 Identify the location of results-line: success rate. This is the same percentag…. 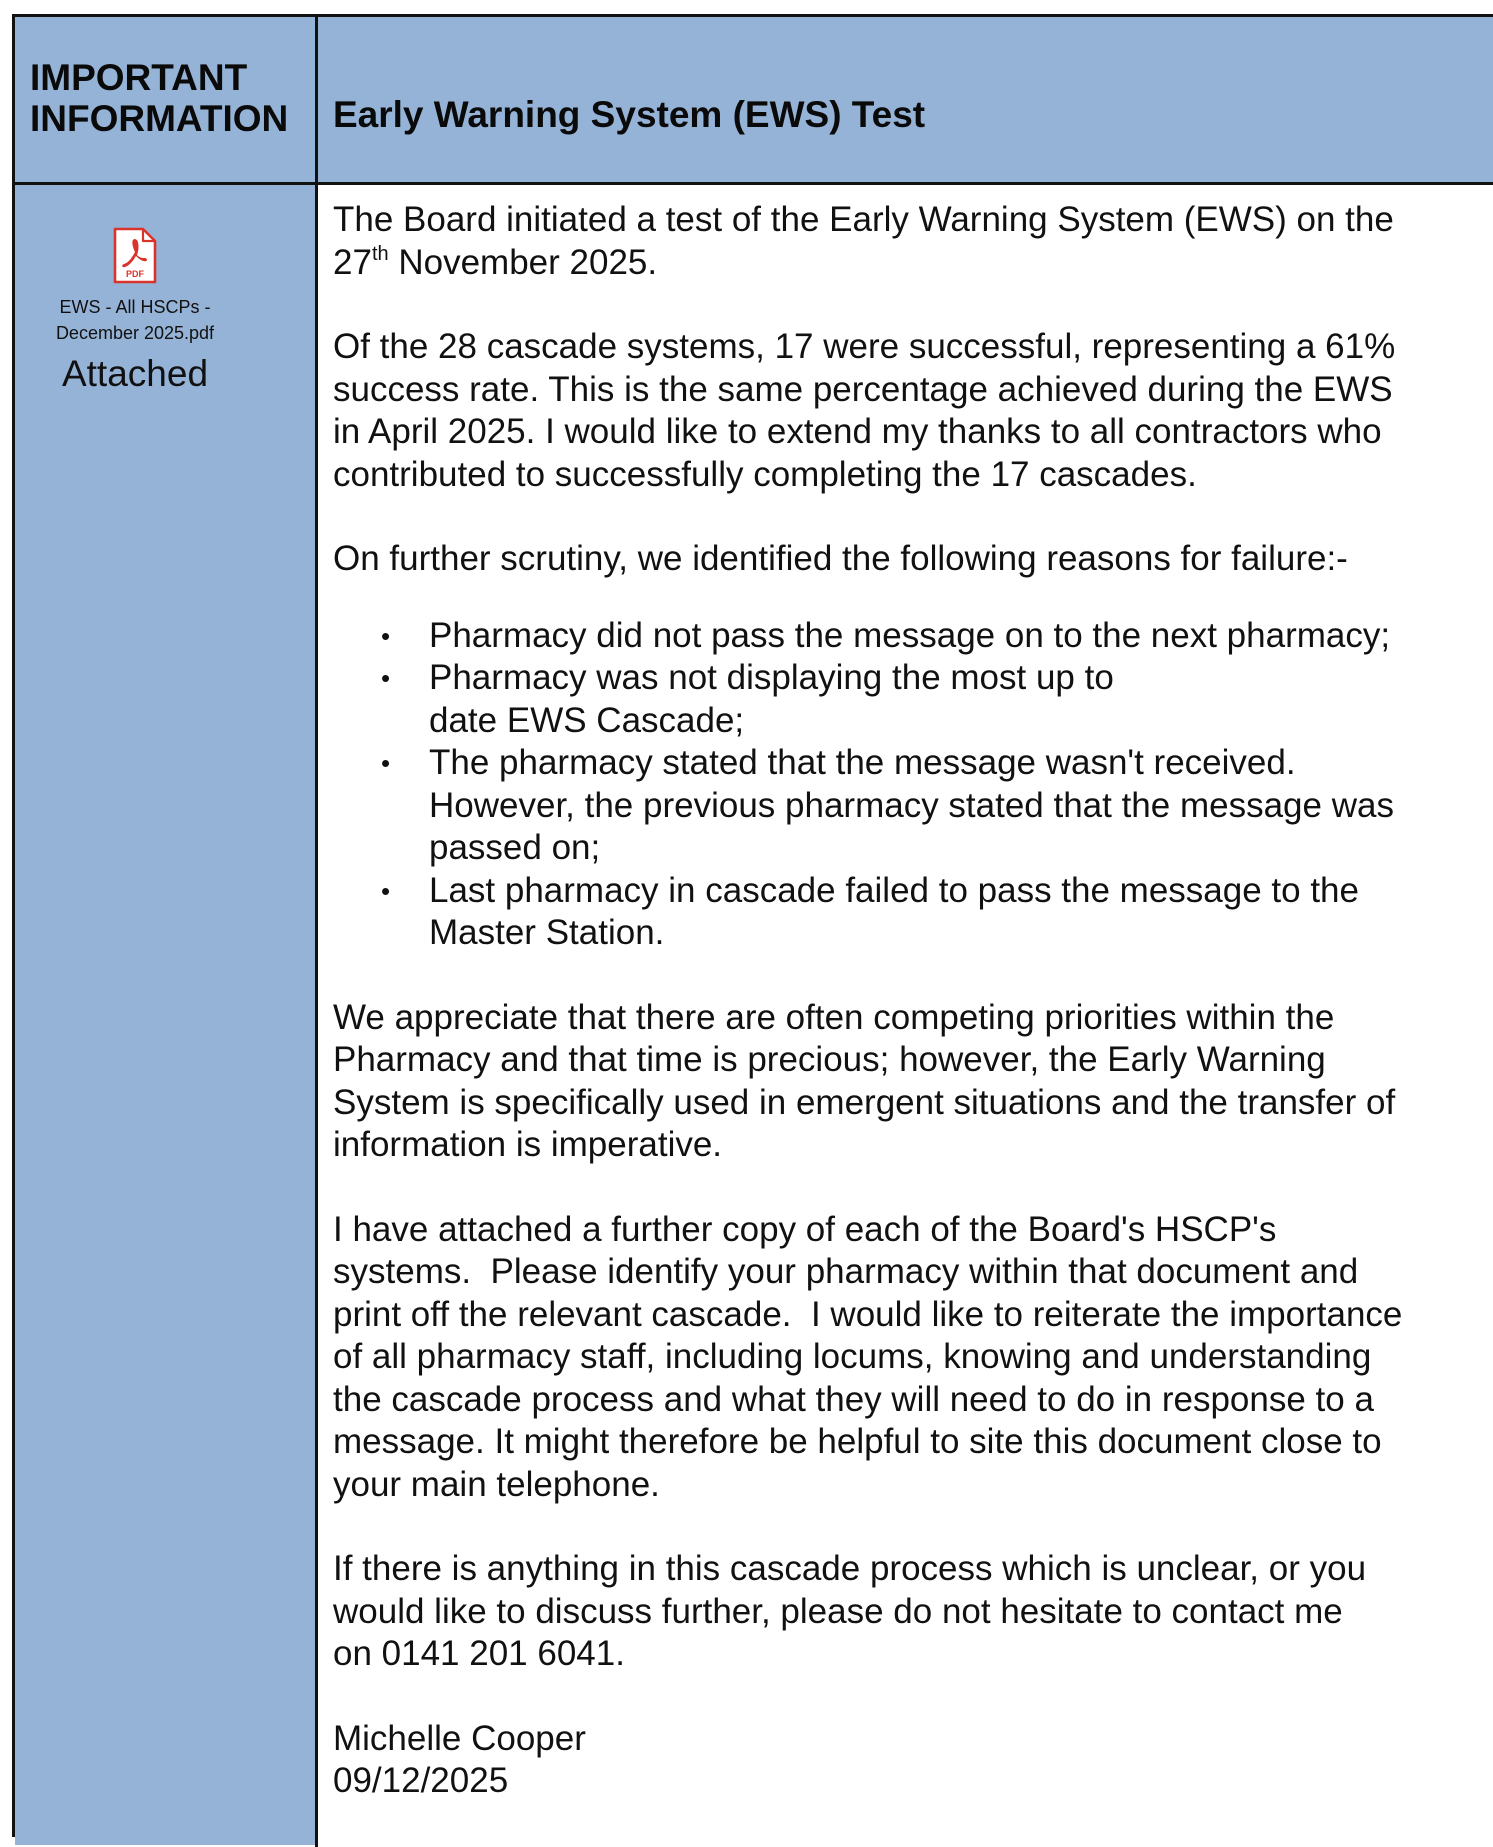
(863, 389).